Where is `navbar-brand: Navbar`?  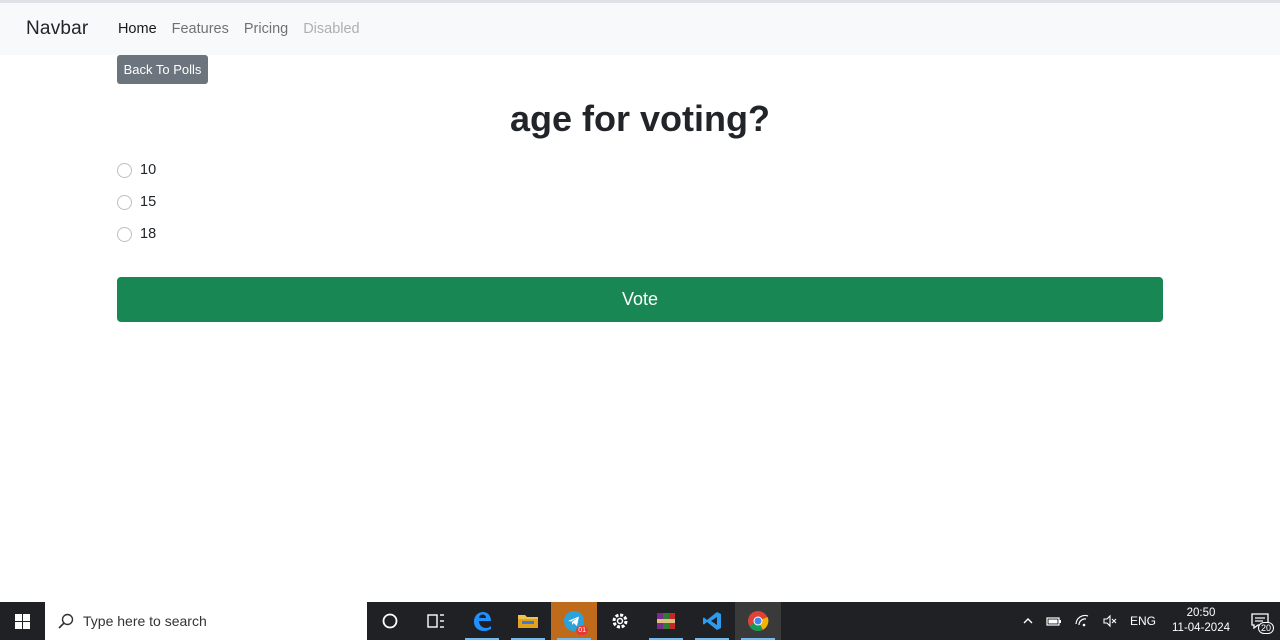
navbar-brand: Navbar is located at coordinates (57, 29).